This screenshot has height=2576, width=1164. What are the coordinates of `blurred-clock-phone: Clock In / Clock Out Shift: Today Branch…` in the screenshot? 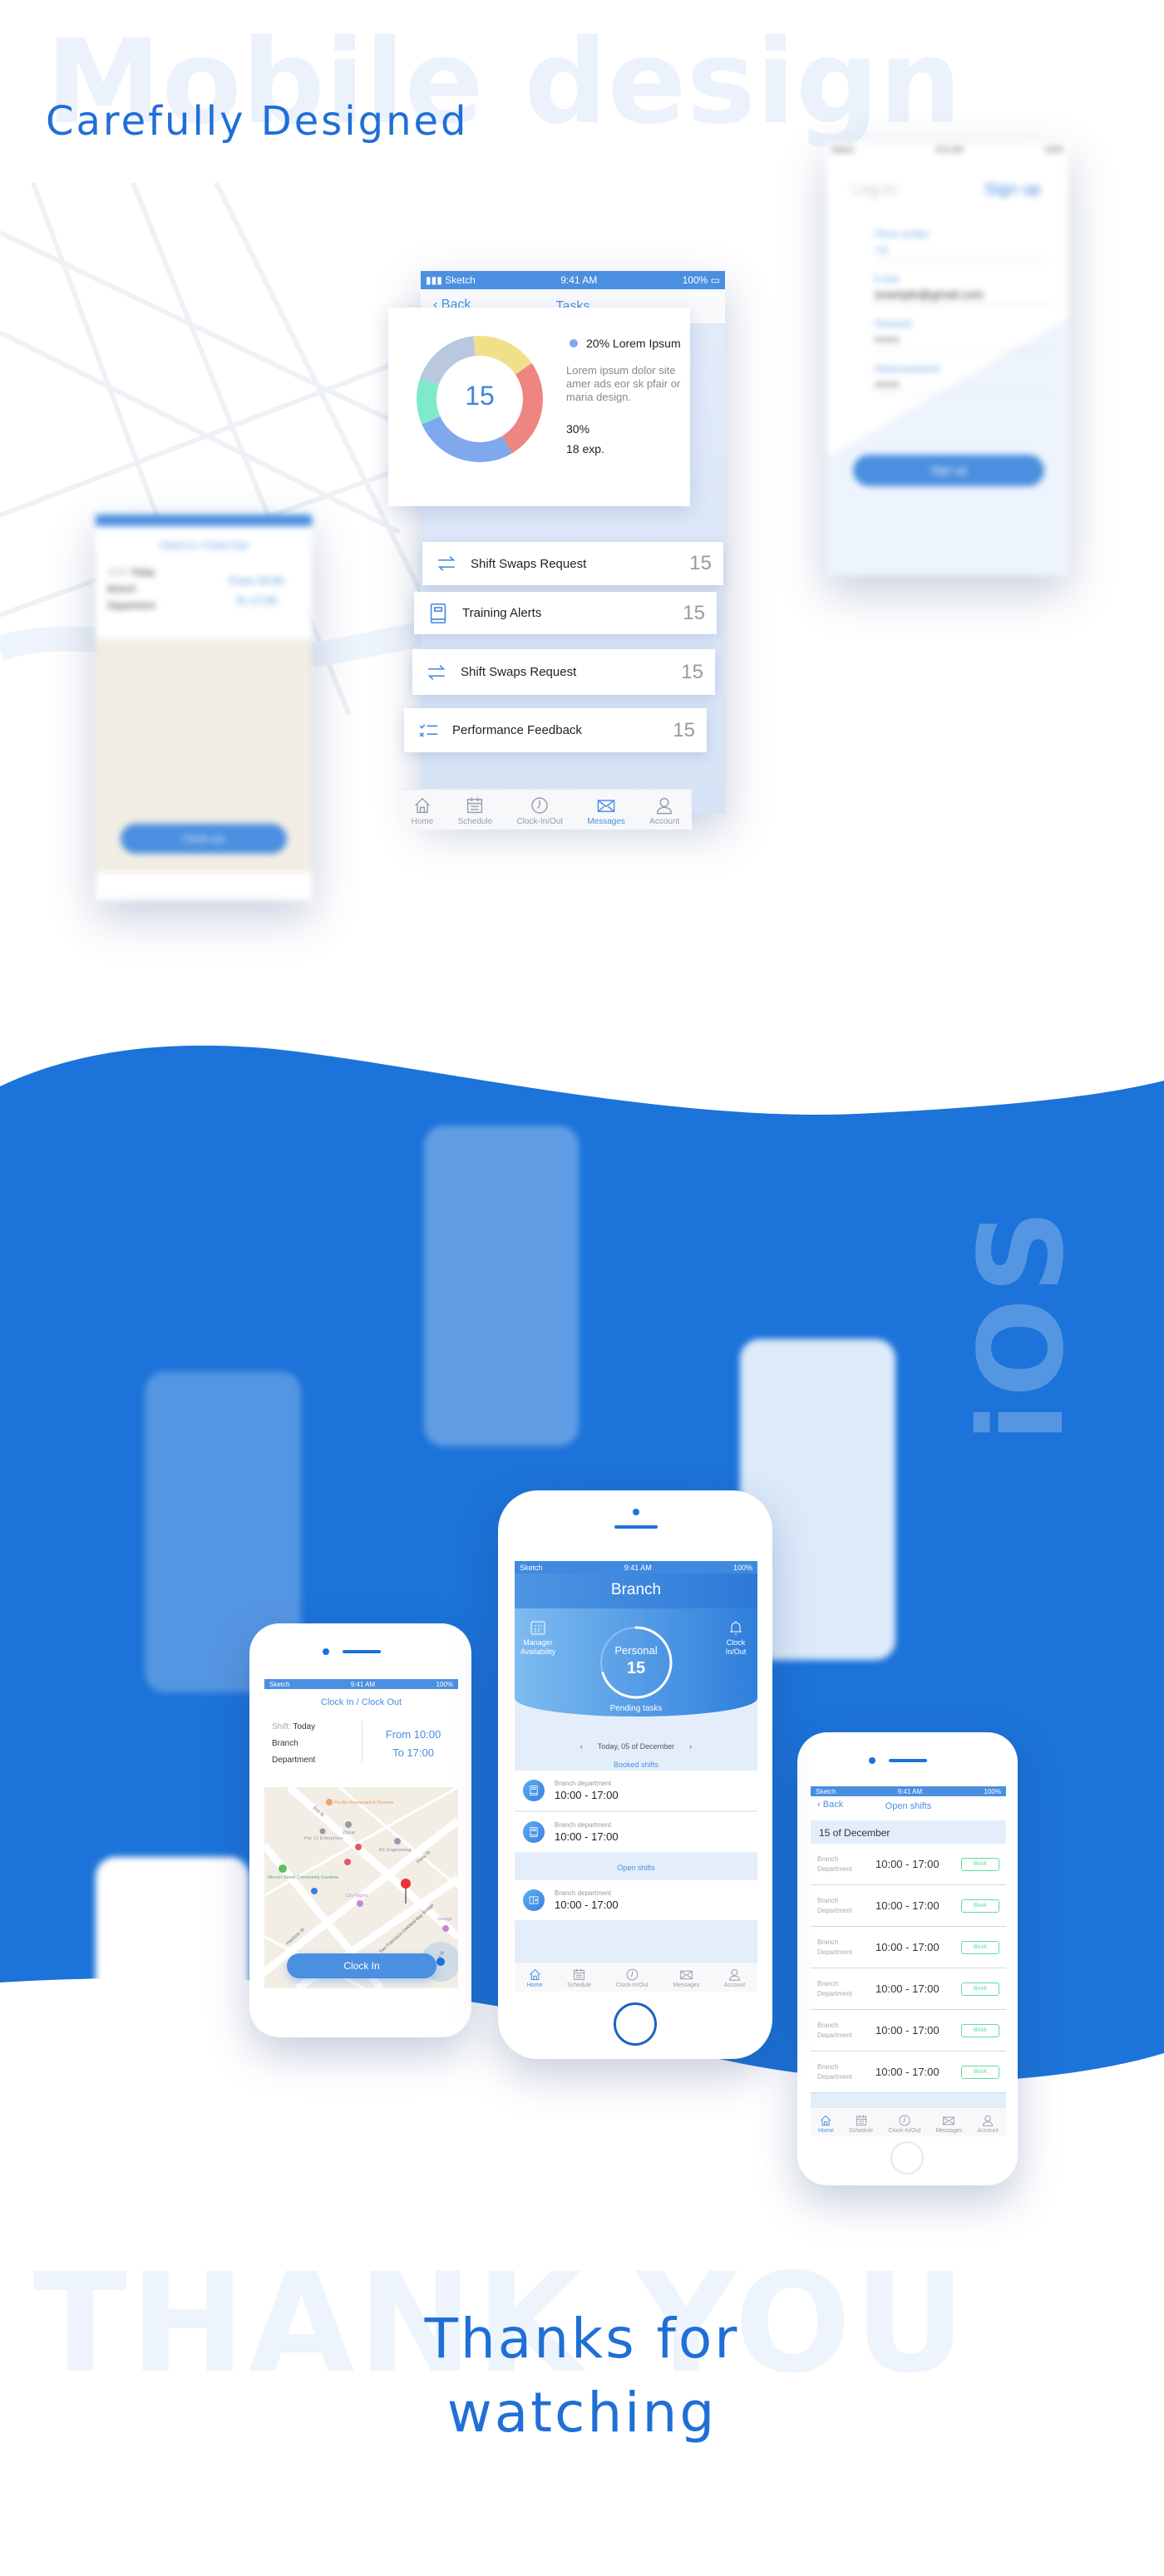 It's located at (204, 707).